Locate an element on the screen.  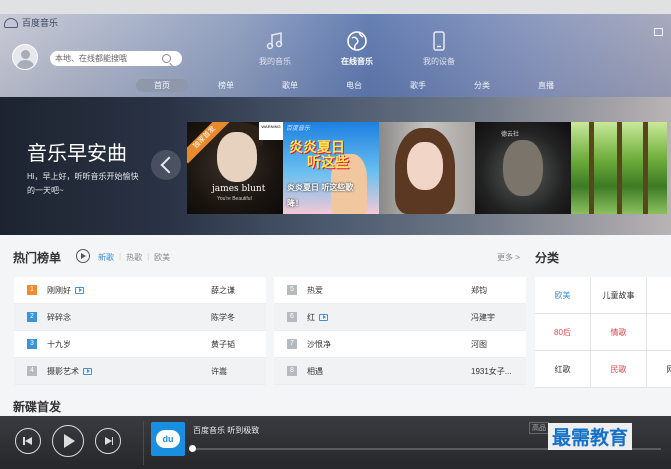
artist-name: 黄子韬 is located at coordinates (223, 344).